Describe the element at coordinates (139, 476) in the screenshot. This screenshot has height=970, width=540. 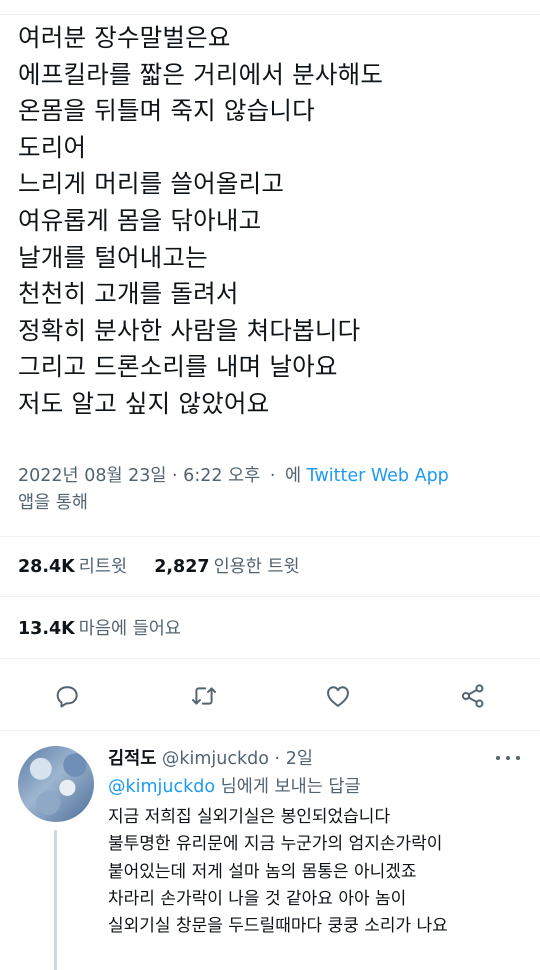
I see `tweet-timestamp: 2022년 08월 23일 · 6:22 오후` at that location.